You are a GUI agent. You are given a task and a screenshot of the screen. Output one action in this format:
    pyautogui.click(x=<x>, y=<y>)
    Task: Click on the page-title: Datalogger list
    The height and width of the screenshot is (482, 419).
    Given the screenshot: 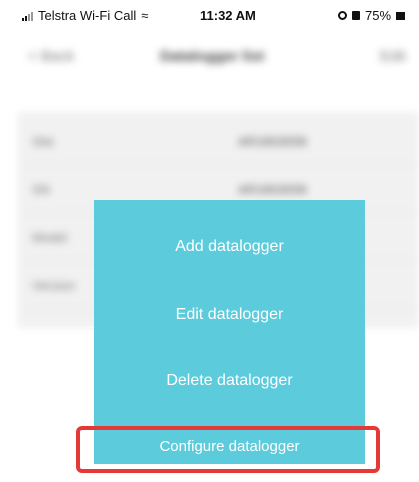 What is the action you would take?
    pyautogui.click(x=212, y=56)
    